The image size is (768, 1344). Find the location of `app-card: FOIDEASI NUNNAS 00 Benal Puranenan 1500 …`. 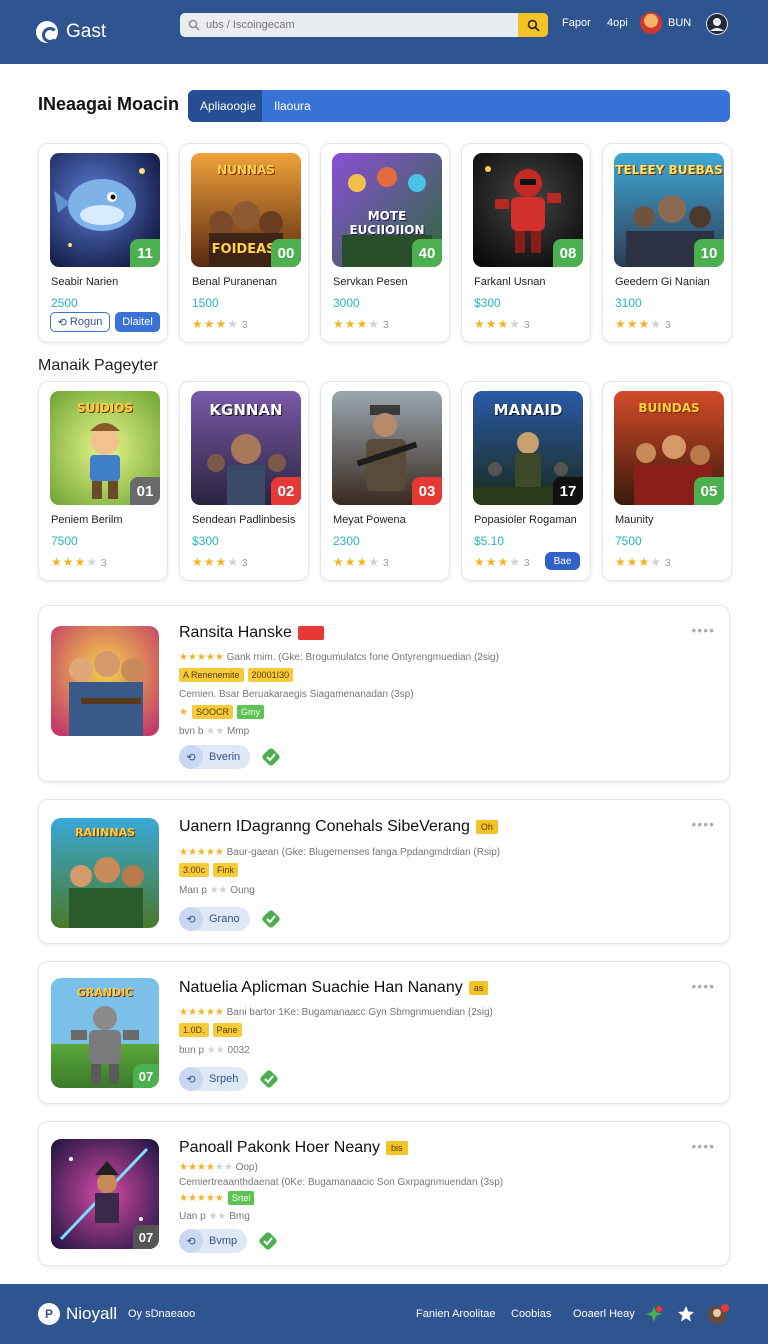

app-card: FOIDEASI NUNNAS 00 Benal Puranenan 1500 … is located at coordinates (244, 243).